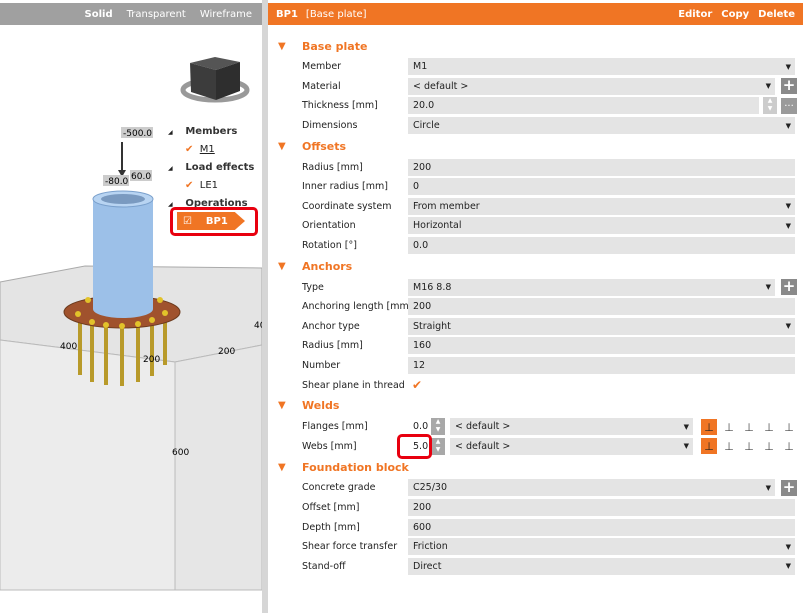  What do you see at coordinates (340, 106) in the screenshot?
I see `field-label: Thickness [mm]` at bounding box center [340, 106].